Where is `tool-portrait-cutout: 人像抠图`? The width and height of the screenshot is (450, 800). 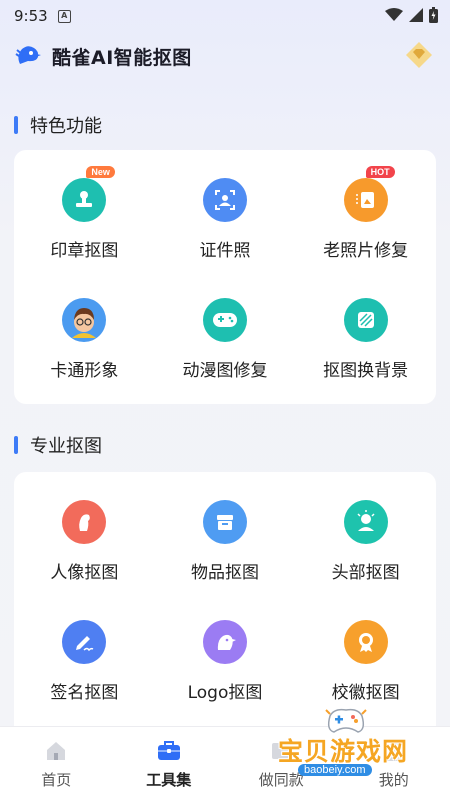
tool-portrait-cutout: 人像抠图 is located at coordinates (84, 532).